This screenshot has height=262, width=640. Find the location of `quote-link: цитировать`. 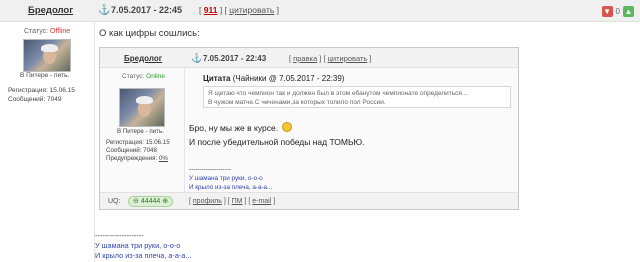

quote-link: цитировать is located at coordinates (251, 10).